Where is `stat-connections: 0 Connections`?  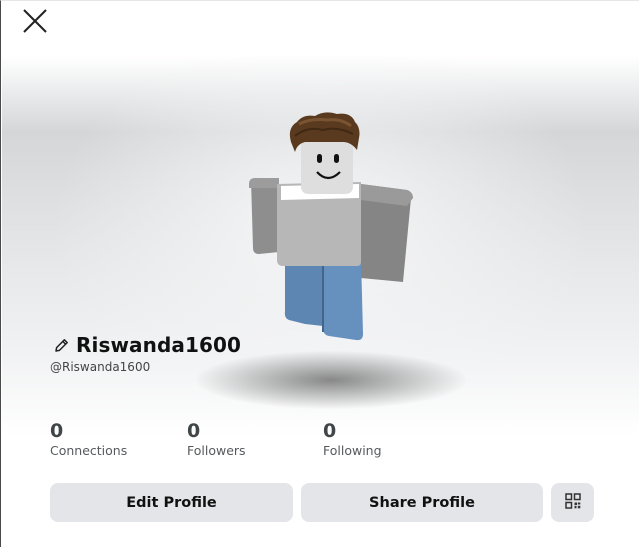 stat-connections: 0 Connections is located at coordinates (88, 439).